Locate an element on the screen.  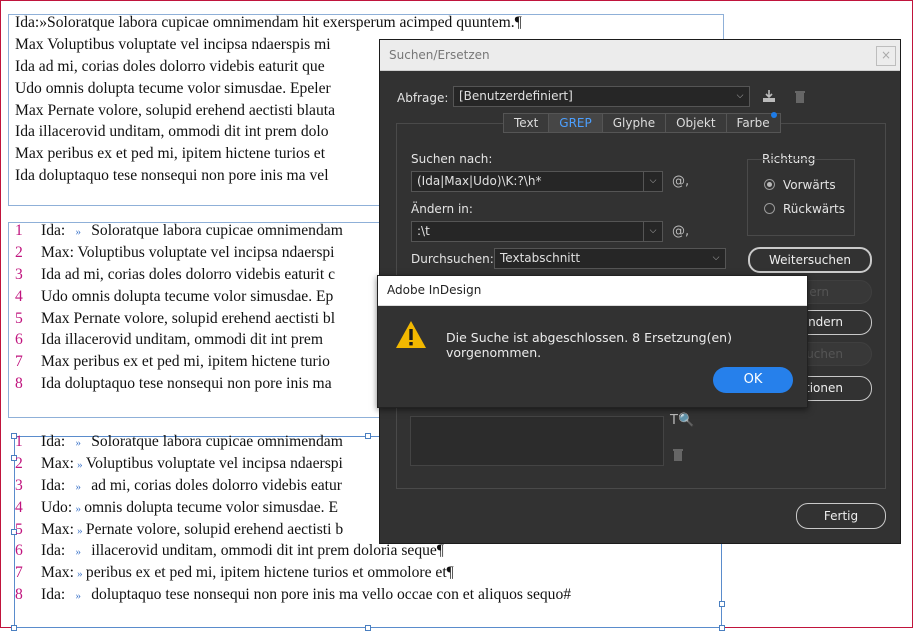
line-number: 1 is located at coordinates (19, 230).